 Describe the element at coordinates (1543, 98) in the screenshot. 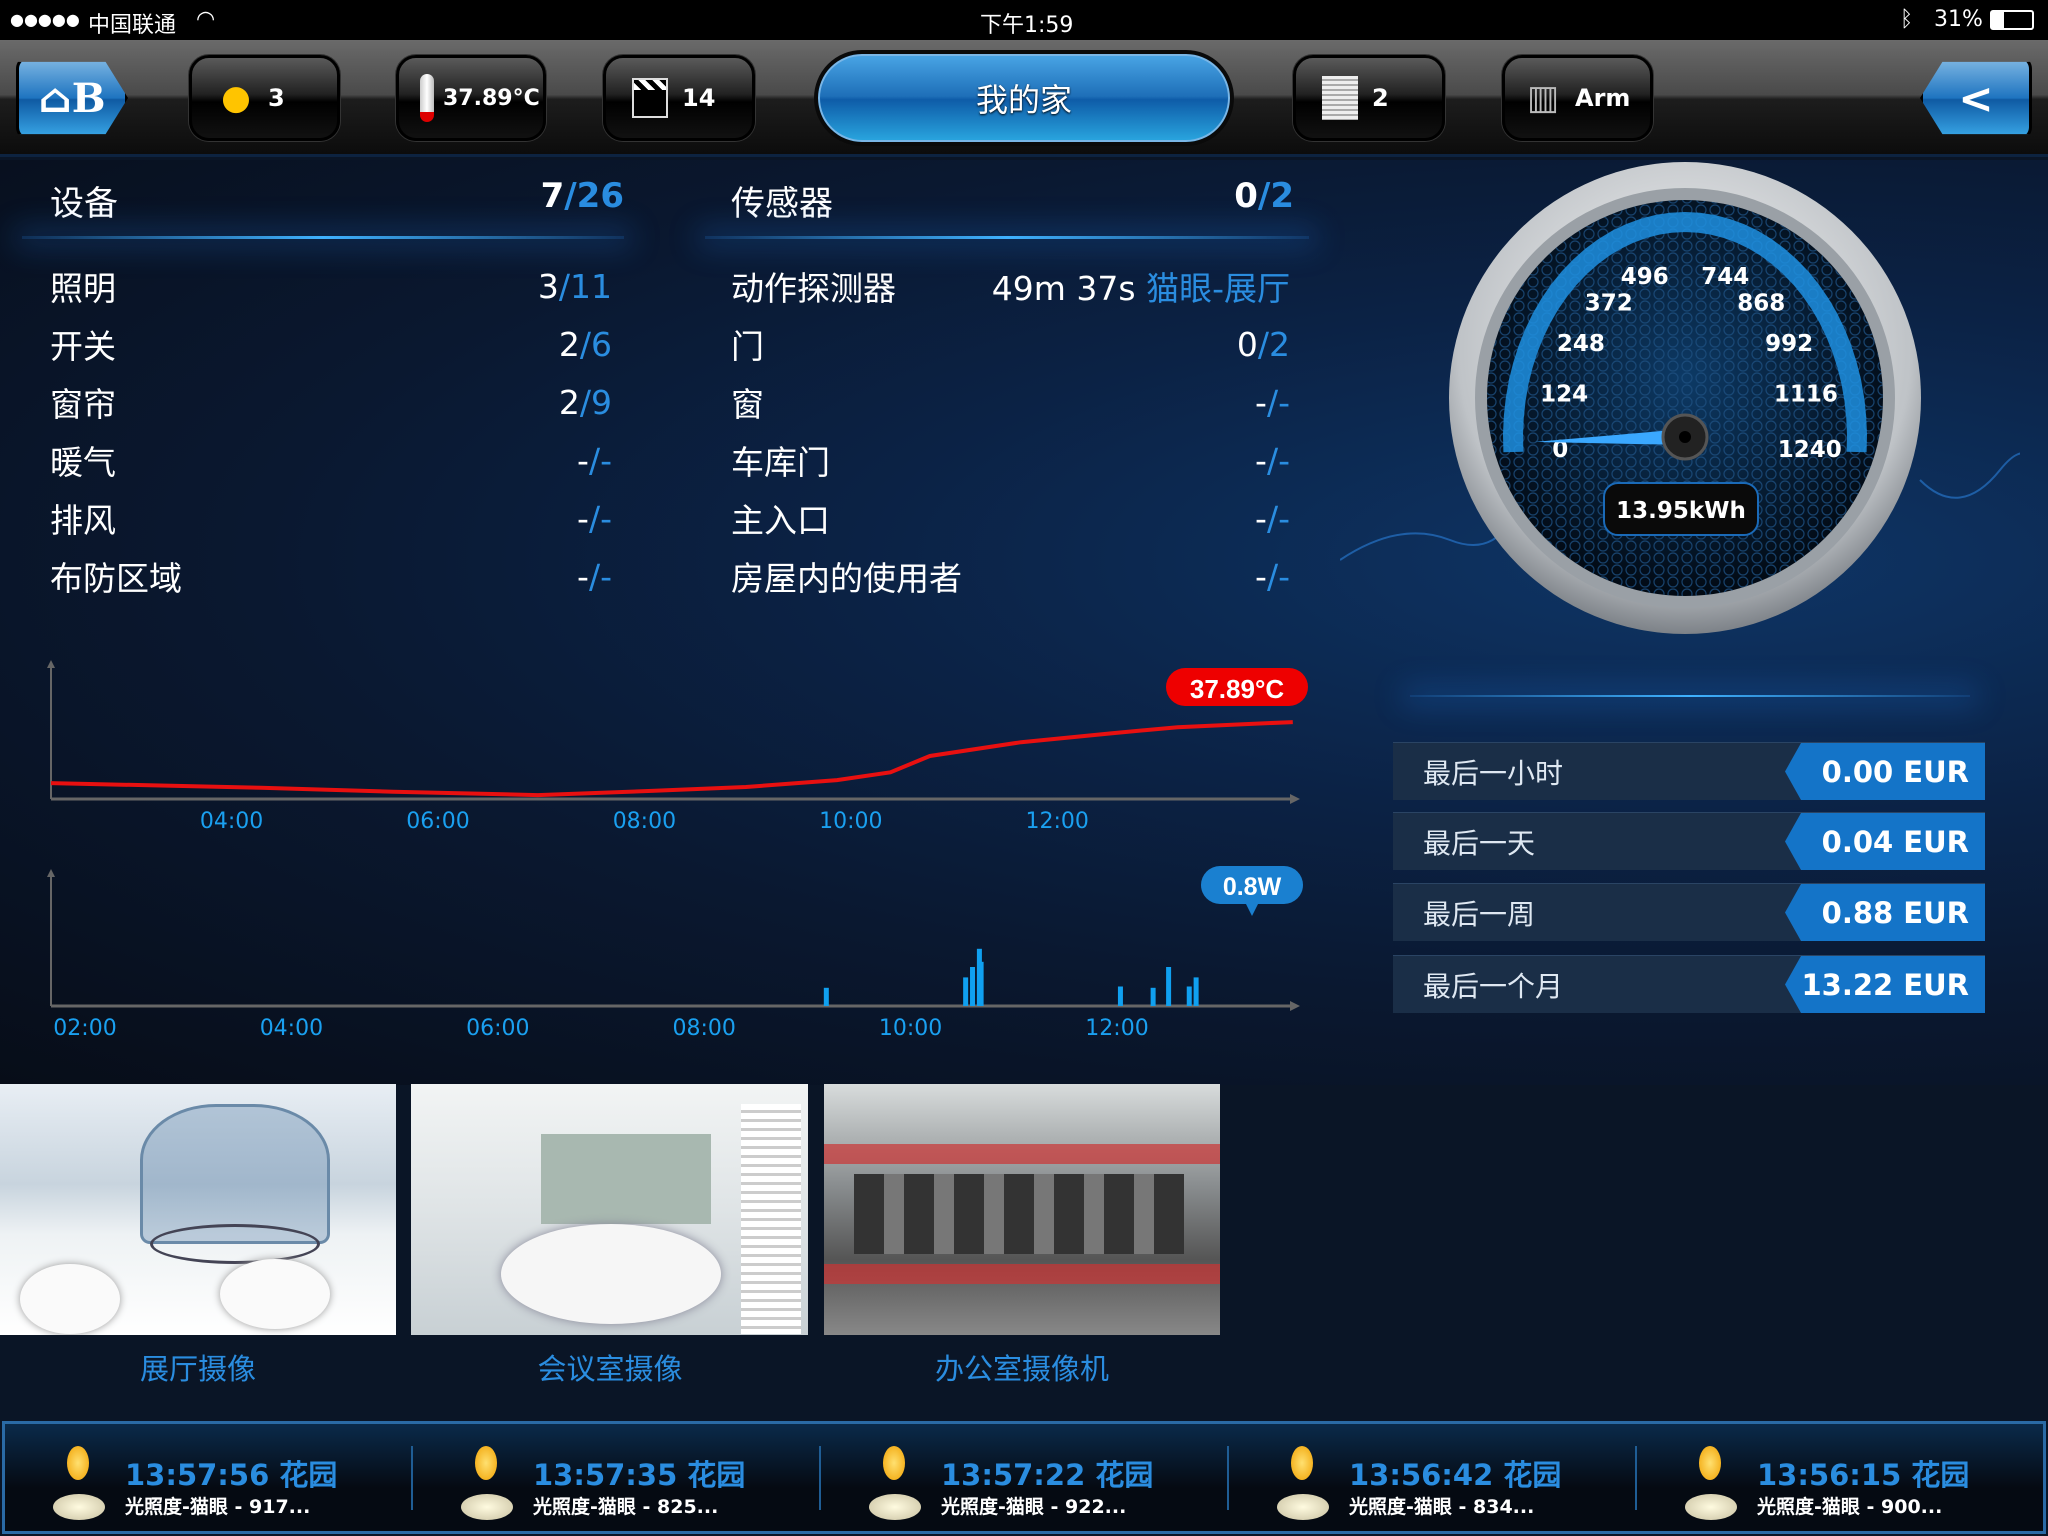

I see `alarm-icon: ▥` at that location.